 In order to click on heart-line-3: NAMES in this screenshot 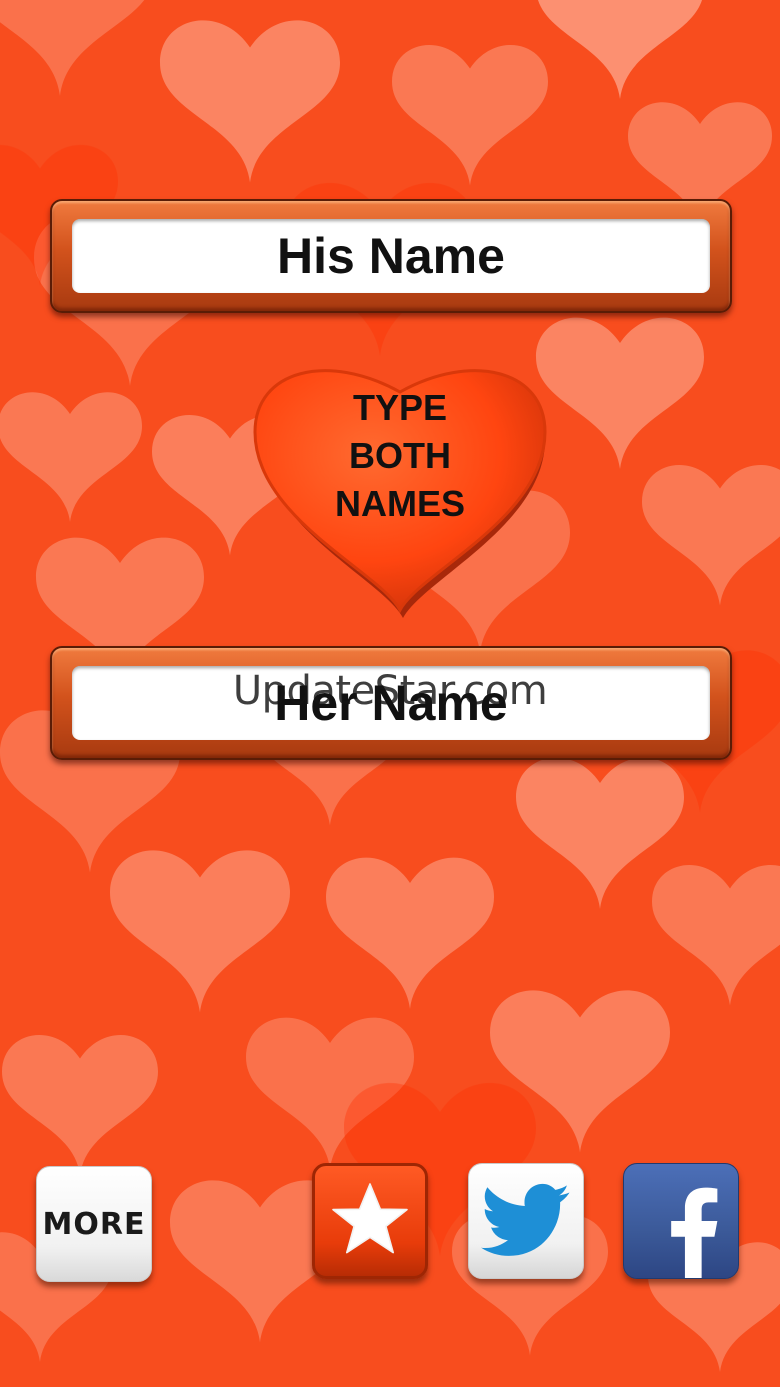, I will do `click(399, 503)`.